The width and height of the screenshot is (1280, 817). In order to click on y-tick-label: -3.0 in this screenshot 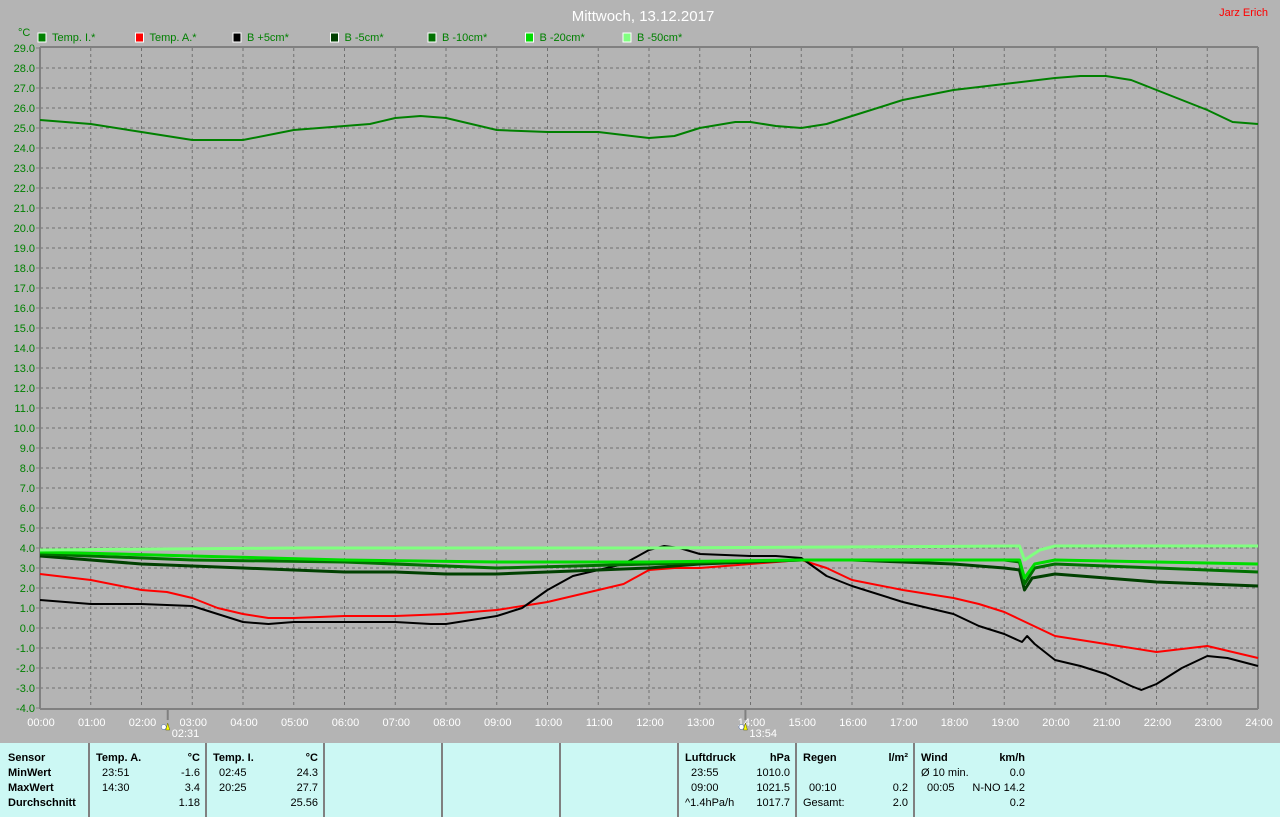, I will do `click(25, 689)`.